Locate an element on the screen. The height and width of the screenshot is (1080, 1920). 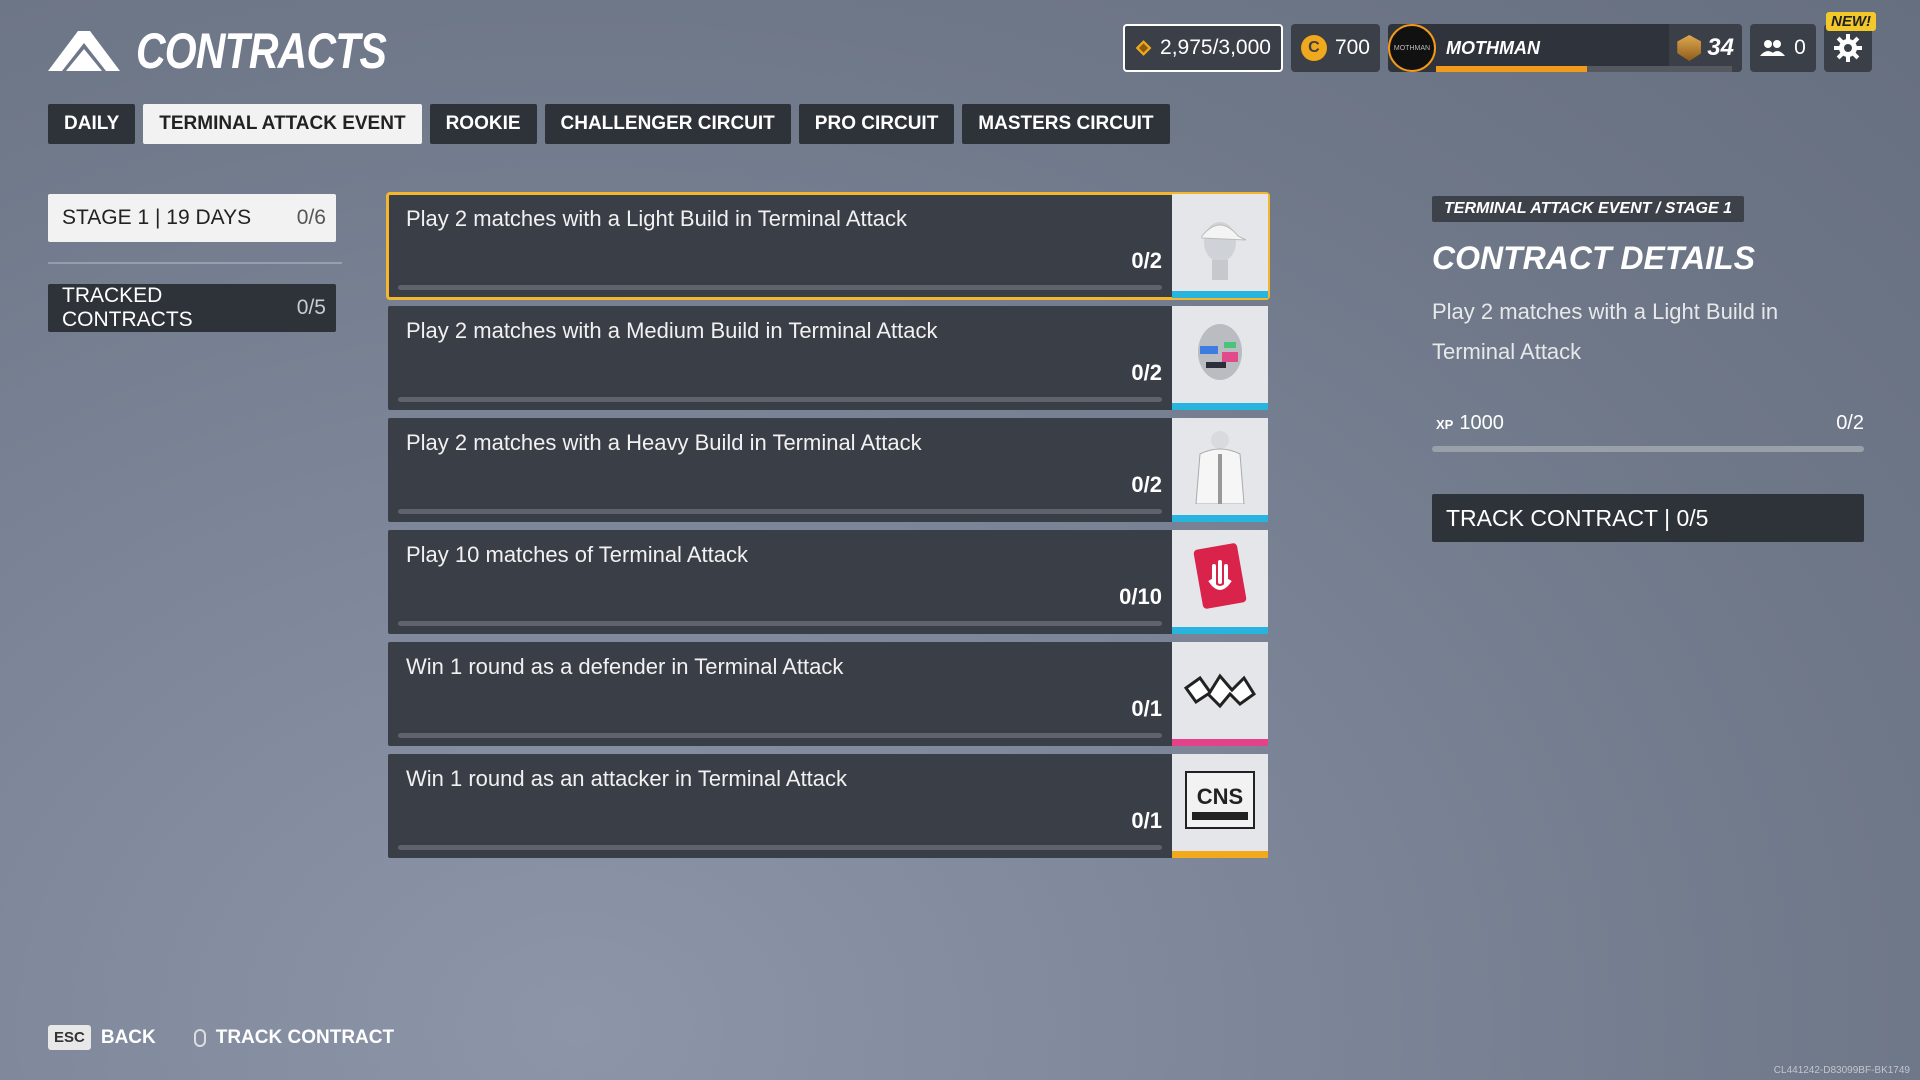
contract-reward-thumbnail: CNS is located at coordinates (1220, 806).